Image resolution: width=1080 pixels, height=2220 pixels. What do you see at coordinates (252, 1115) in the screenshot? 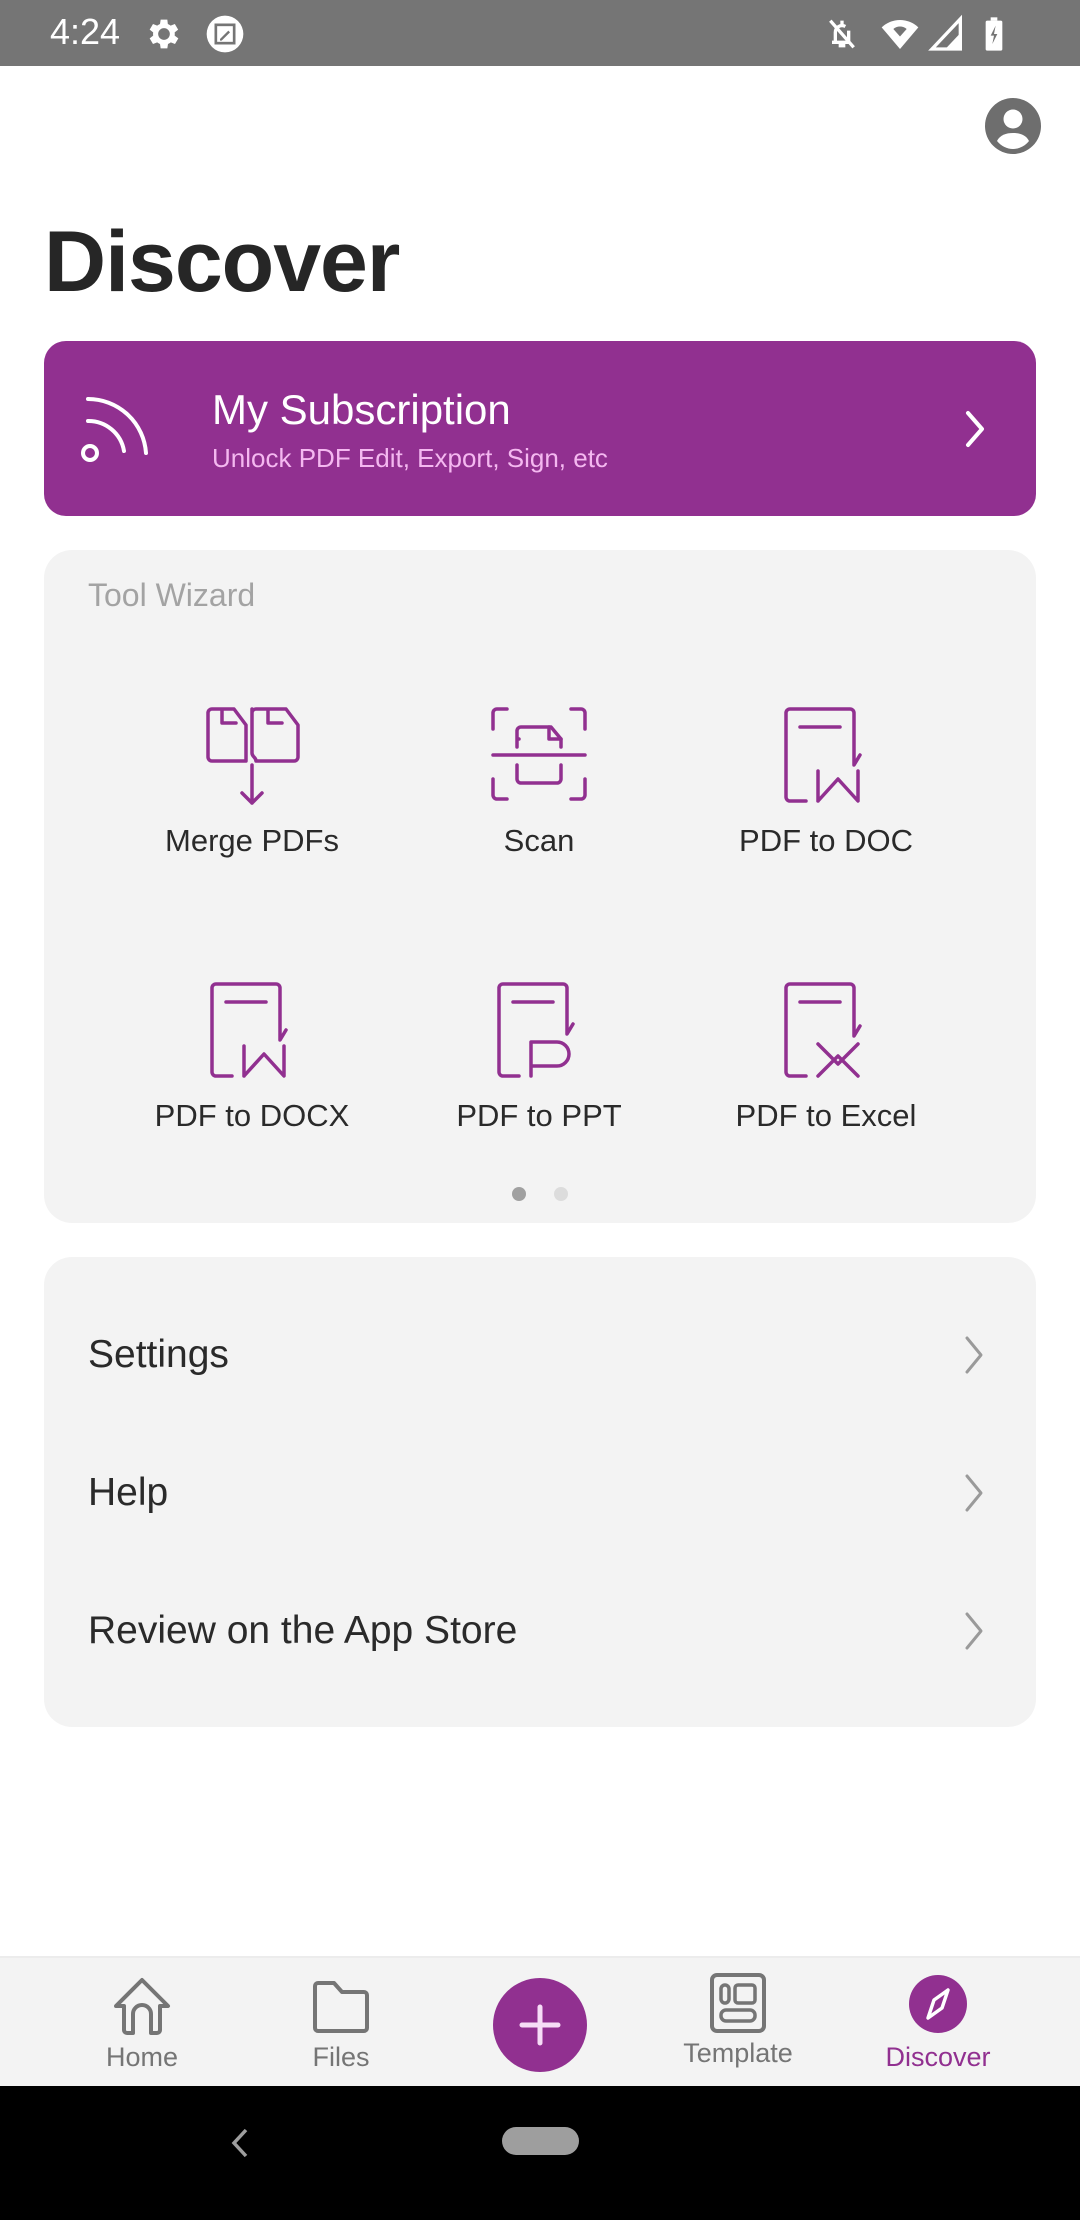
I see `tool-label: PDF to DOCX` at bounding box center [252, 1115].